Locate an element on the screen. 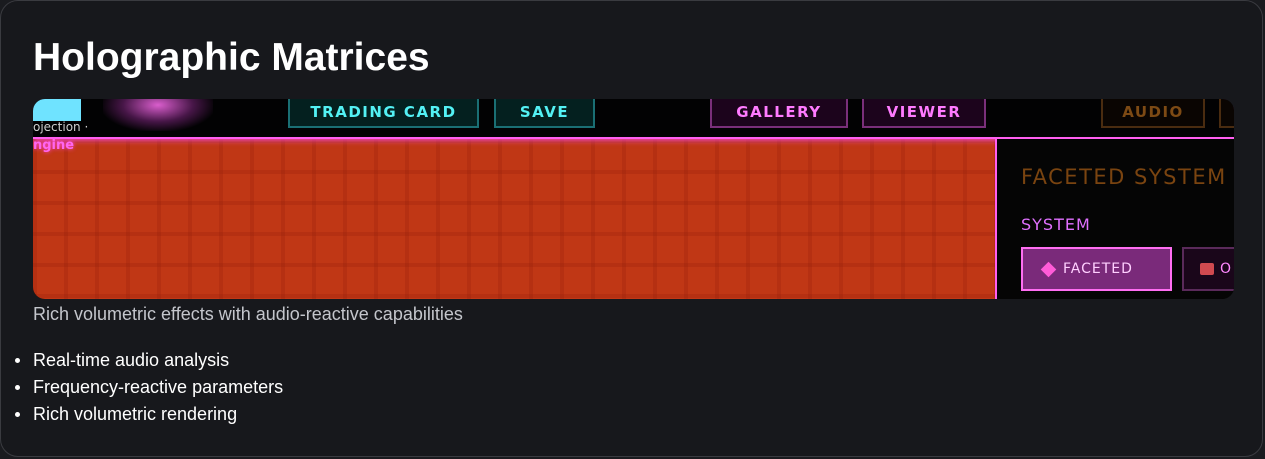  logo-icon is located at coordinates (57, 110).